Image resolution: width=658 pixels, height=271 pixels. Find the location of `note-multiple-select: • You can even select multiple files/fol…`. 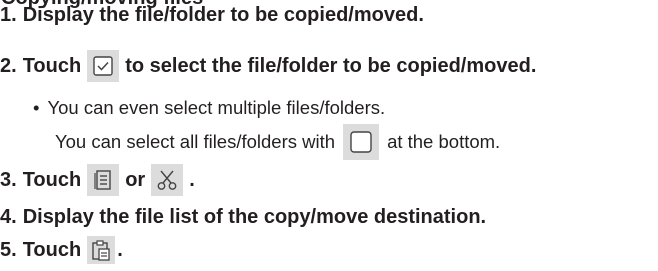

note-multiple-select: • You can even select multiple files/fol… is located at coordinates (209, 108).